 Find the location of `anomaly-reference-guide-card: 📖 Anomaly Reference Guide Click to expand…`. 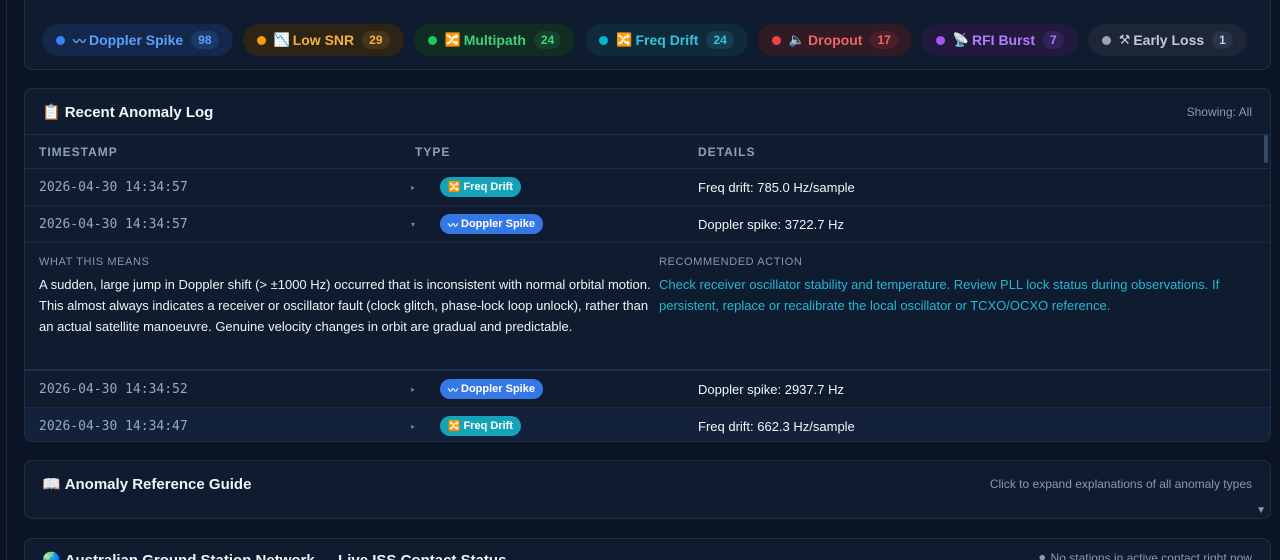

anomaly-reference-guide-card: 📖 Anomaly Reference Guide Click to expand… is located at coordinates (647, 489).